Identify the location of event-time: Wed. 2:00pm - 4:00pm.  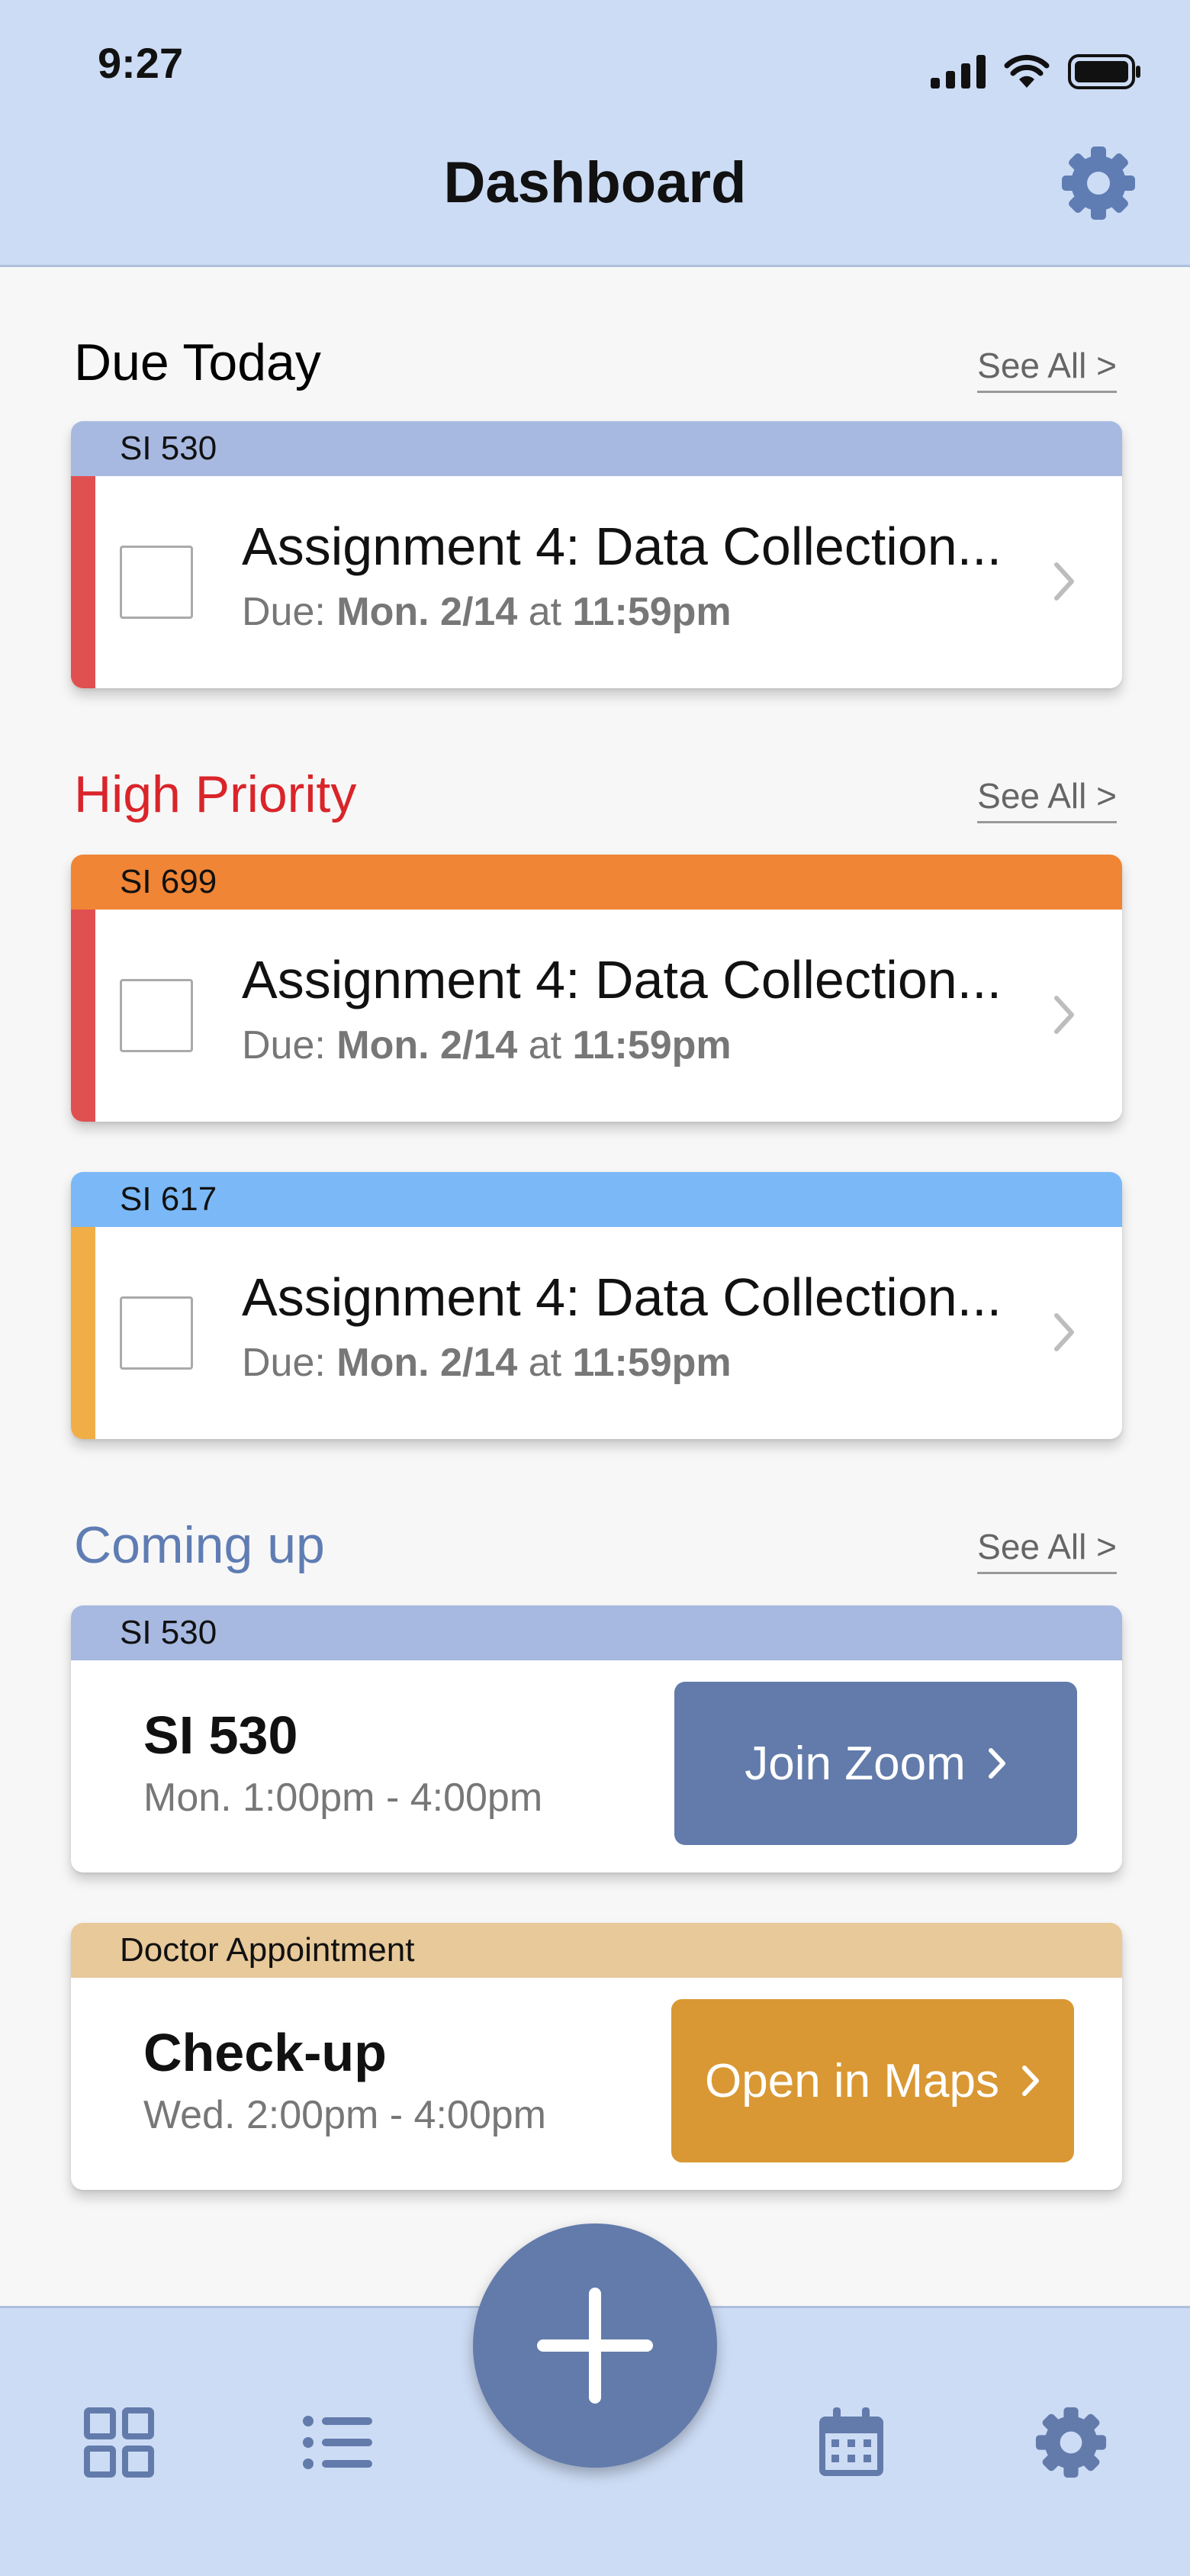
(344, 2115).